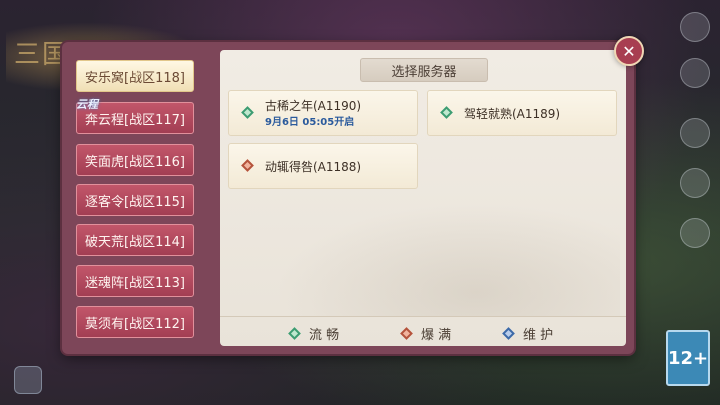 This screenshot has width=720, height=405. What do you see at coordinates (440, 256) in the screenshot?
I see `ink-landscape-decoration` at bounding box center [440, 256].